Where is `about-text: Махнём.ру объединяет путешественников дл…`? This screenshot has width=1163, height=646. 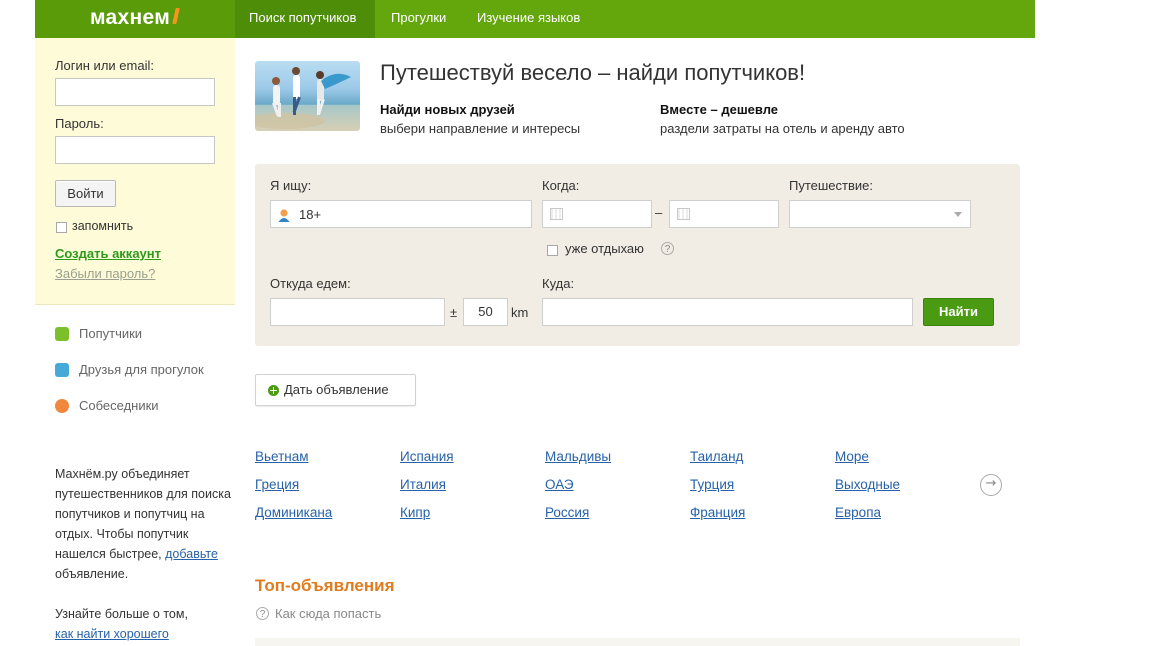
about-text: Махнём.ру объединяет путешественников дл… is located at coordinates (144, 554).